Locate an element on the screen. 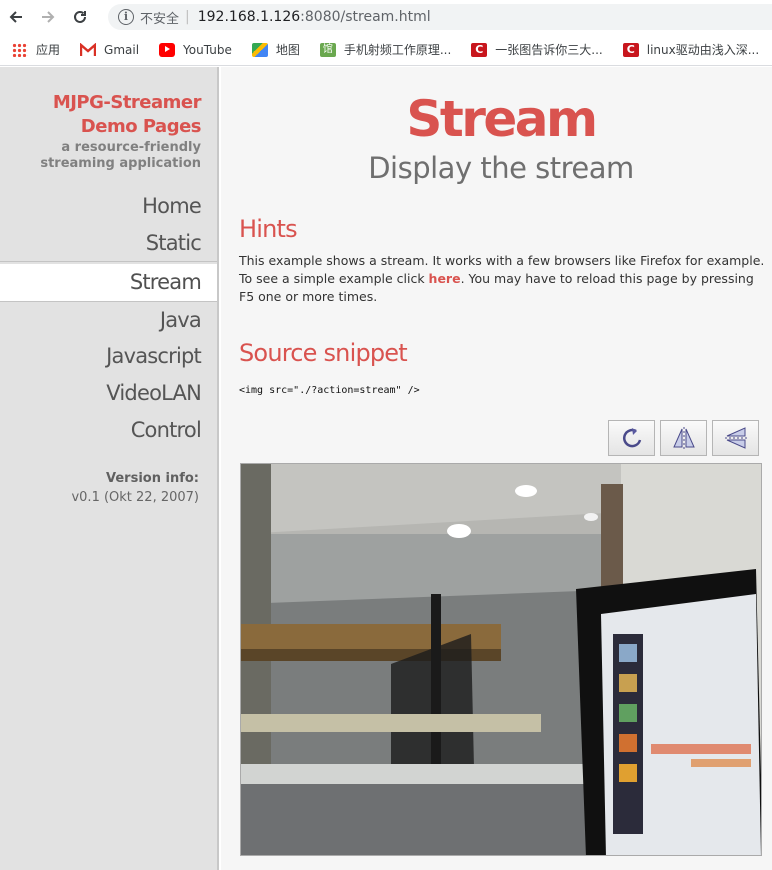  reload-icon is located at coordinates (80, 16).